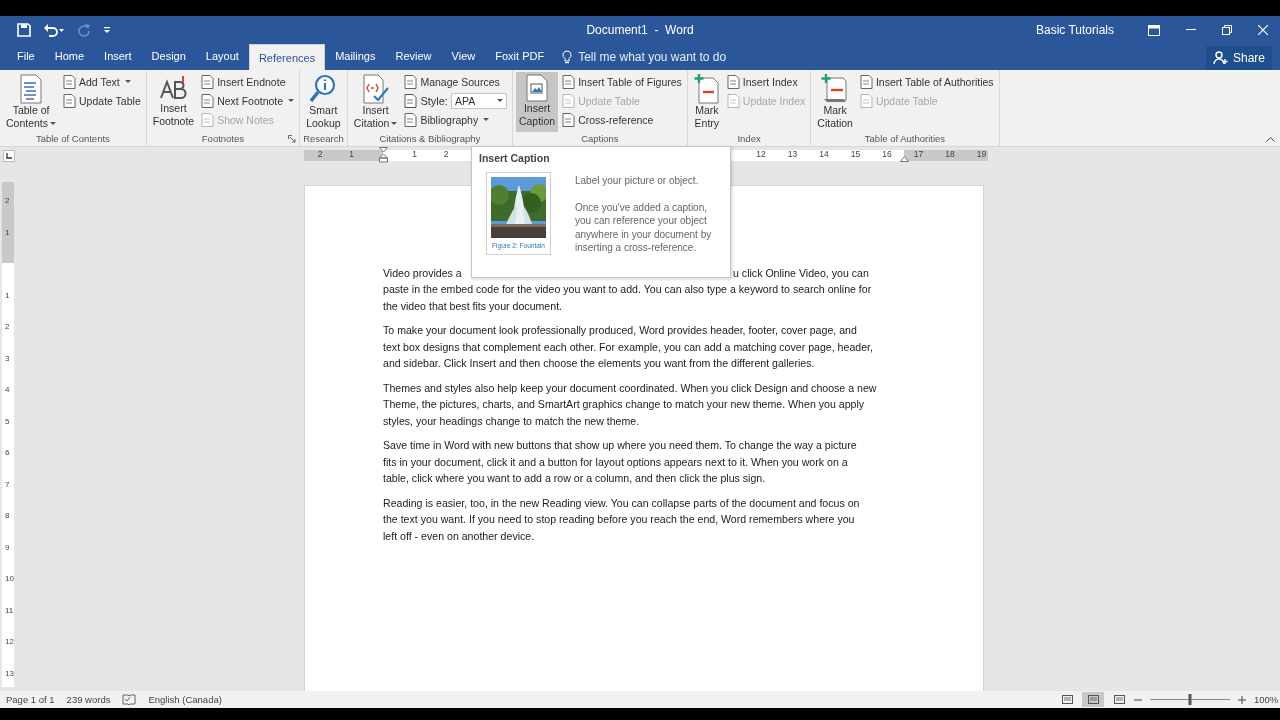 The width and height of the screenshot is (1280, 720). Describe the element at coordinates (7, 357) in the screenshot. I see `ruler-number: 3` at that location.